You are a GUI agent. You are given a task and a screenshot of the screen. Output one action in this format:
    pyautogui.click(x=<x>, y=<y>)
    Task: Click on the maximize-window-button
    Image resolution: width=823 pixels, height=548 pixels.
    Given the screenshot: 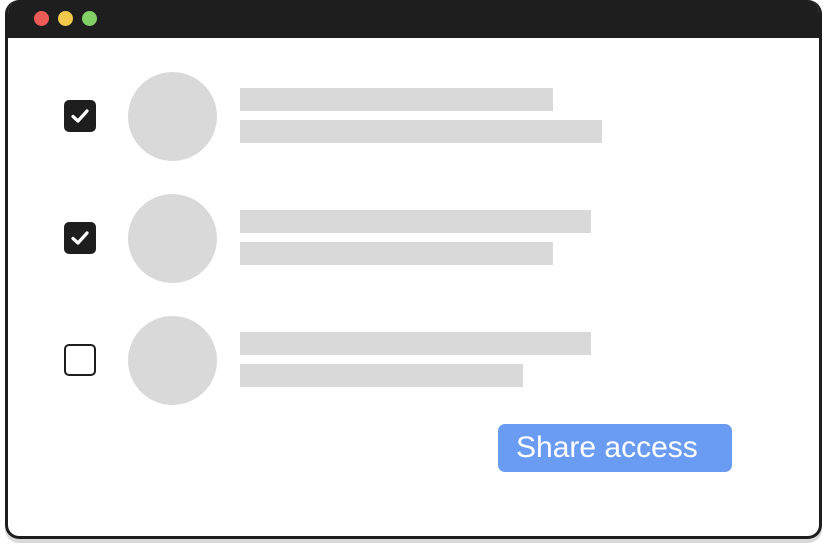 What is the action you would take?
    pyautogui.click(x=89, y=18)
    